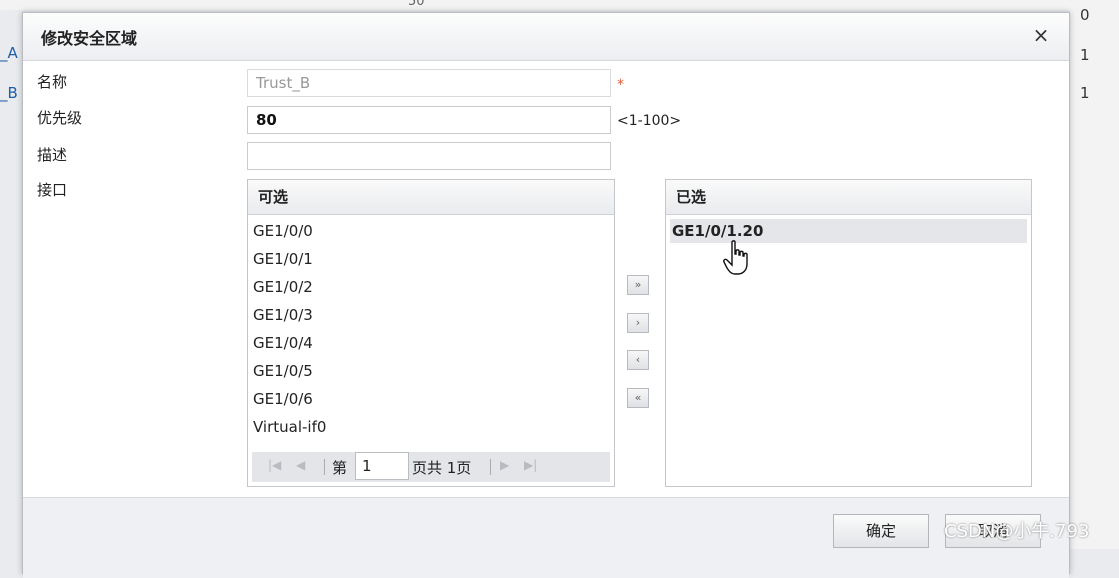  What do you see at coordinates (638, 285) in the screenshot?
I see `add-all-button: »` at bounding box center [638, 285].